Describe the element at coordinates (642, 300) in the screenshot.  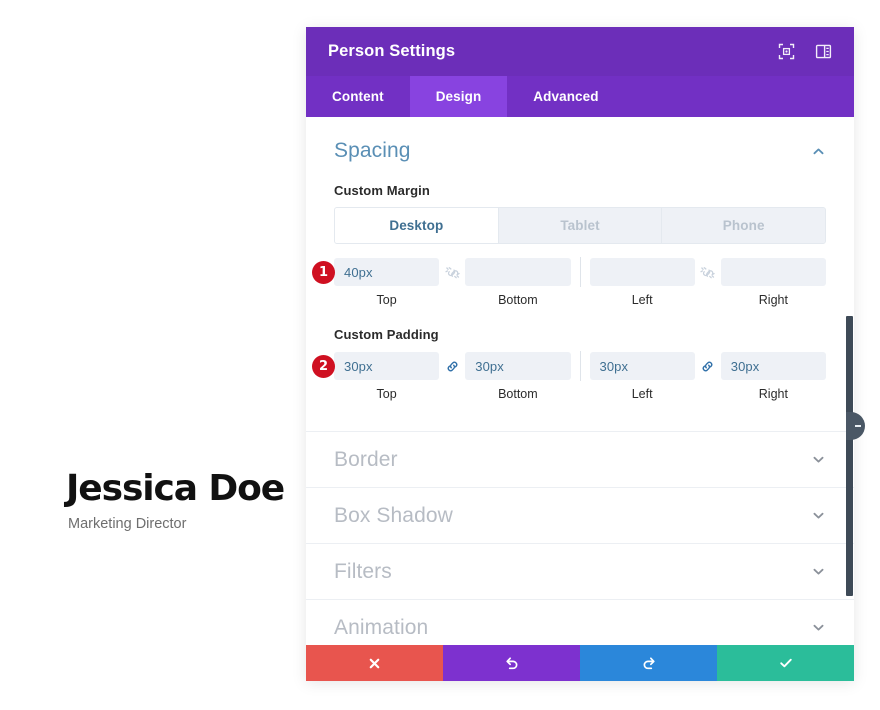
I see `margin-left-label: Left` at that location.